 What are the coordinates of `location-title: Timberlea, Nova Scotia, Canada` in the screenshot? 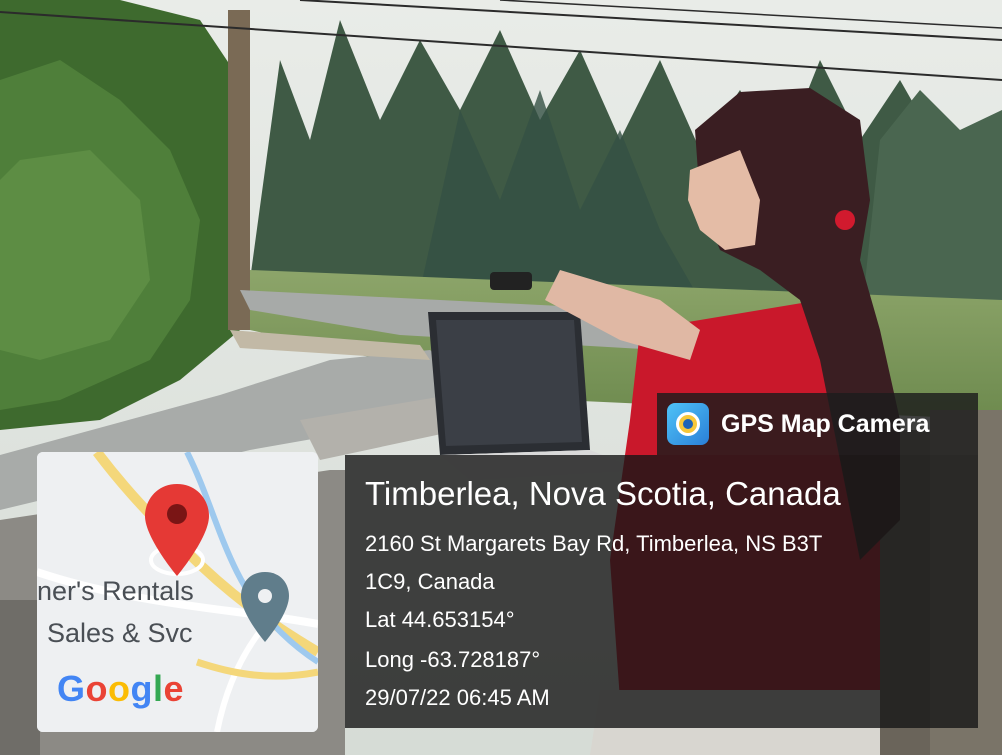 It's located at (603, 493).